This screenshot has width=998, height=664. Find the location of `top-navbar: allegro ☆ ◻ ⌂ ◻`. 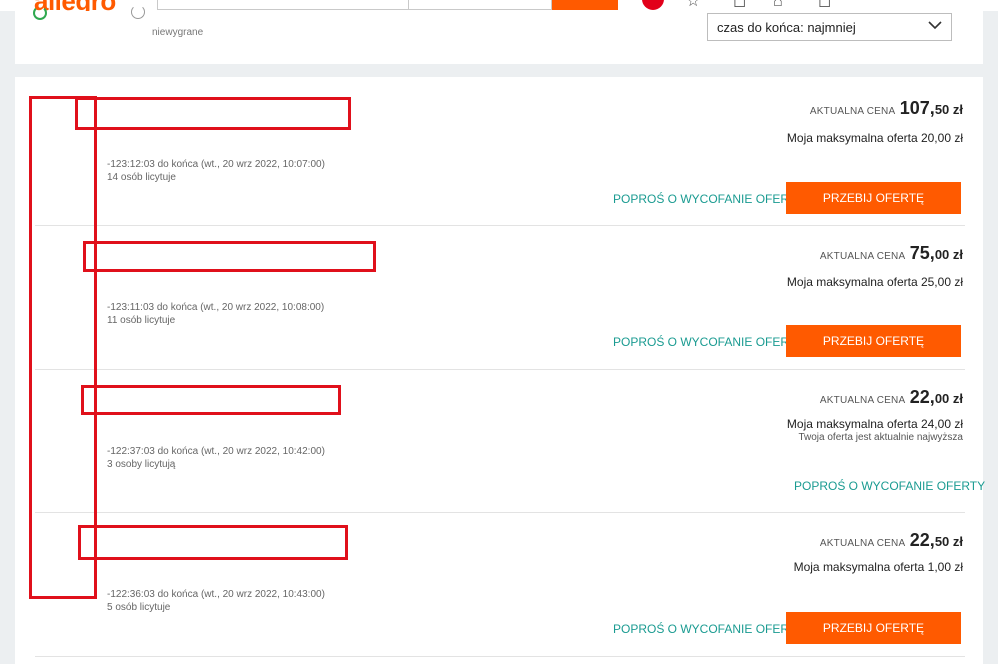

top-navbar: allegro ☆ ◻ ⌂ ◻ is located at coordinates (499, 5).